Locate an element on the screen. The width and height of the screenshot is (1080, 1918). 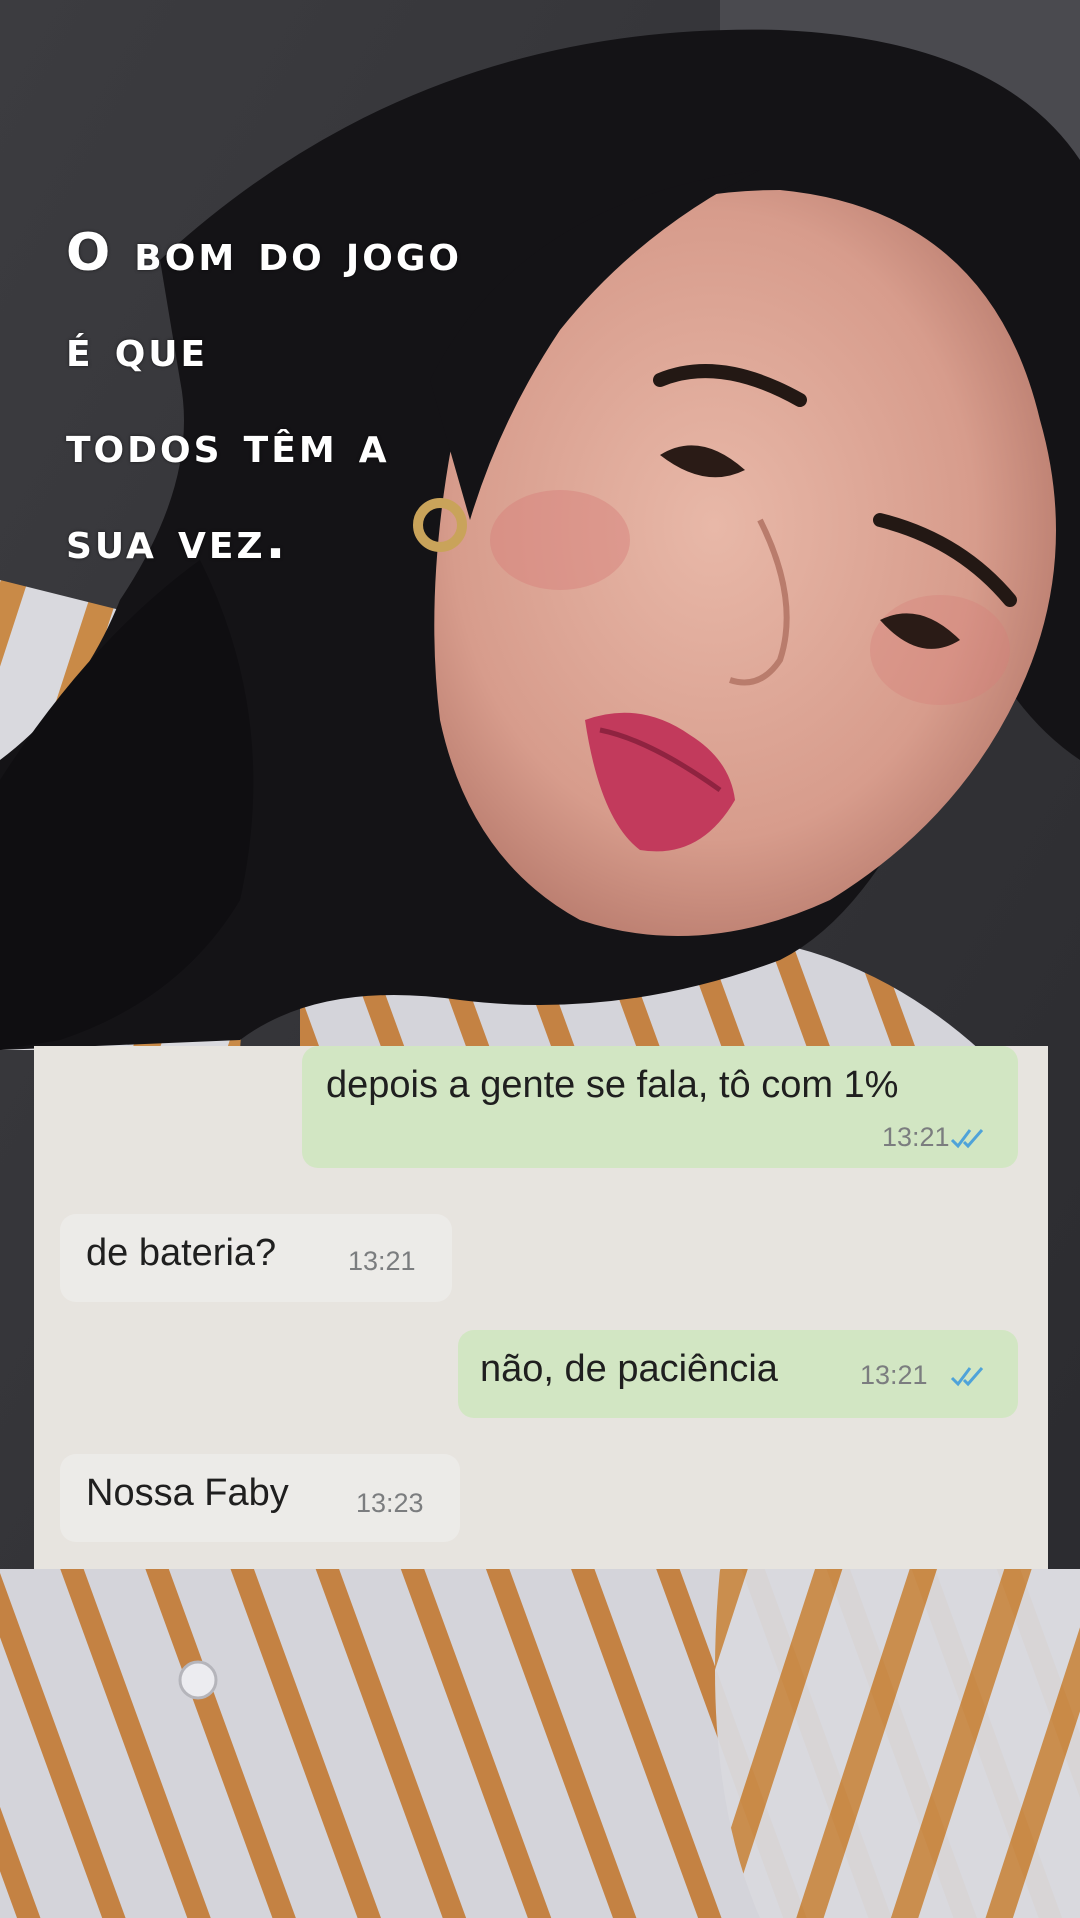
message-text: de bateria? is located at coordinates (181, 1253).